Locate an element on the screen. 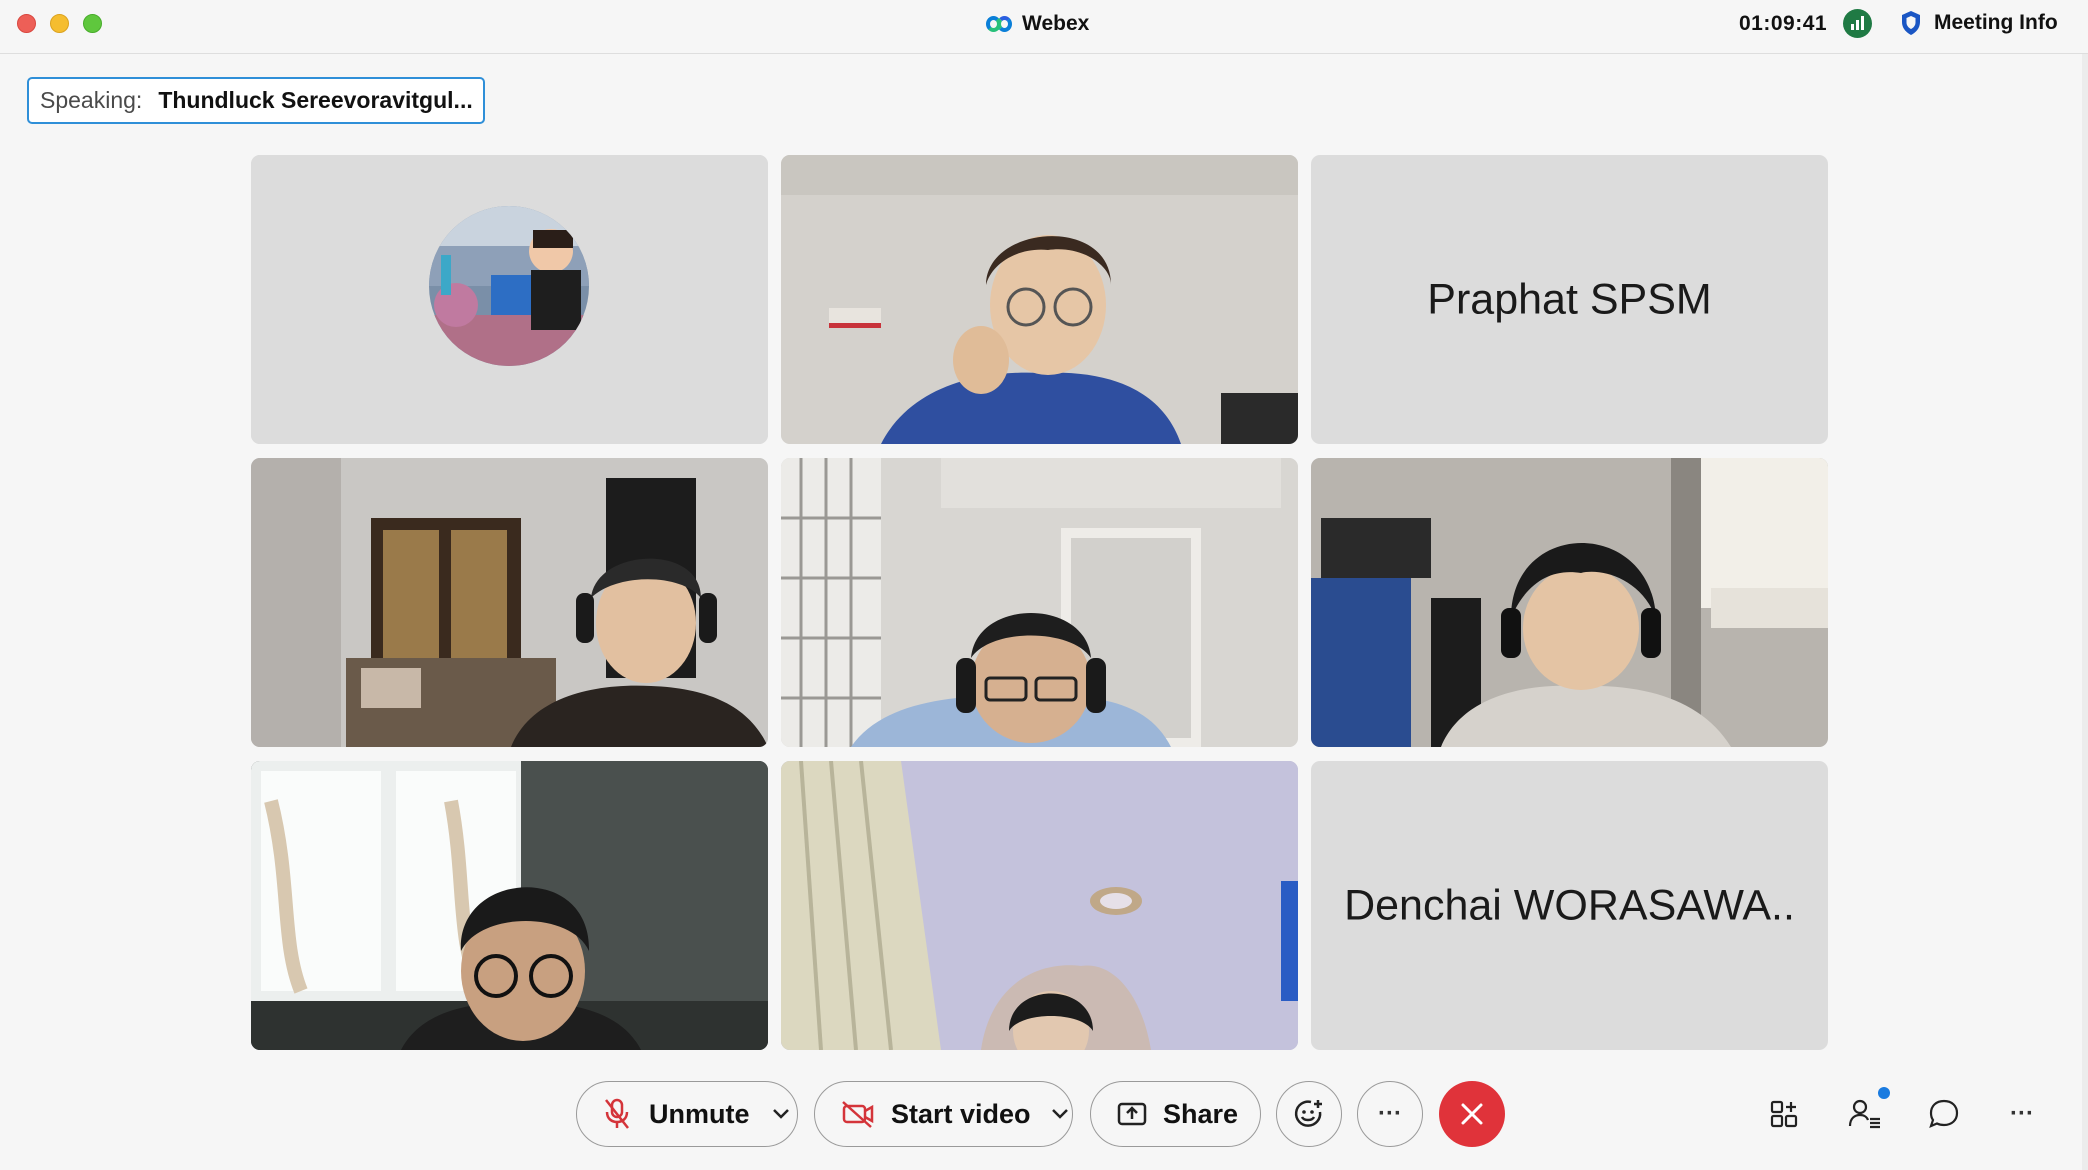 This screenshot has height=1170, width=2088. more-options-icon: ··· is located at coordinates (1390, 1113).